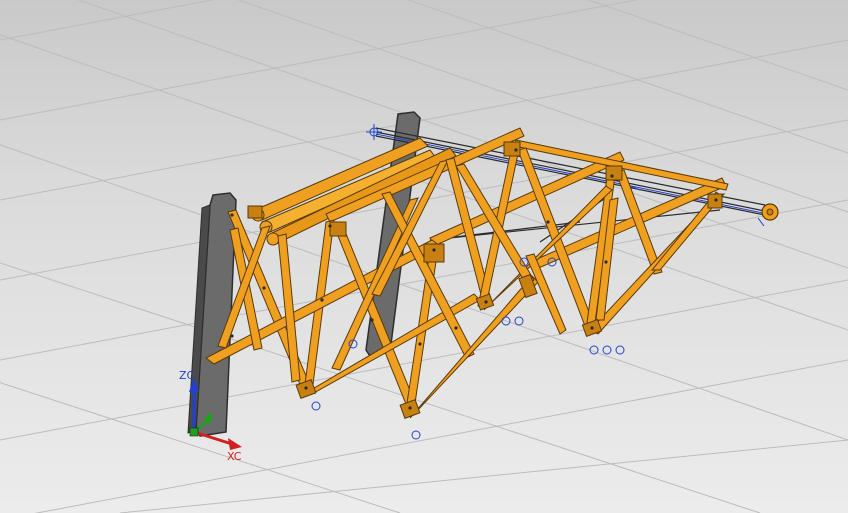  Describe the element at coordinates (770, 212) in the screenshot. I see `end-pulley` at that location.